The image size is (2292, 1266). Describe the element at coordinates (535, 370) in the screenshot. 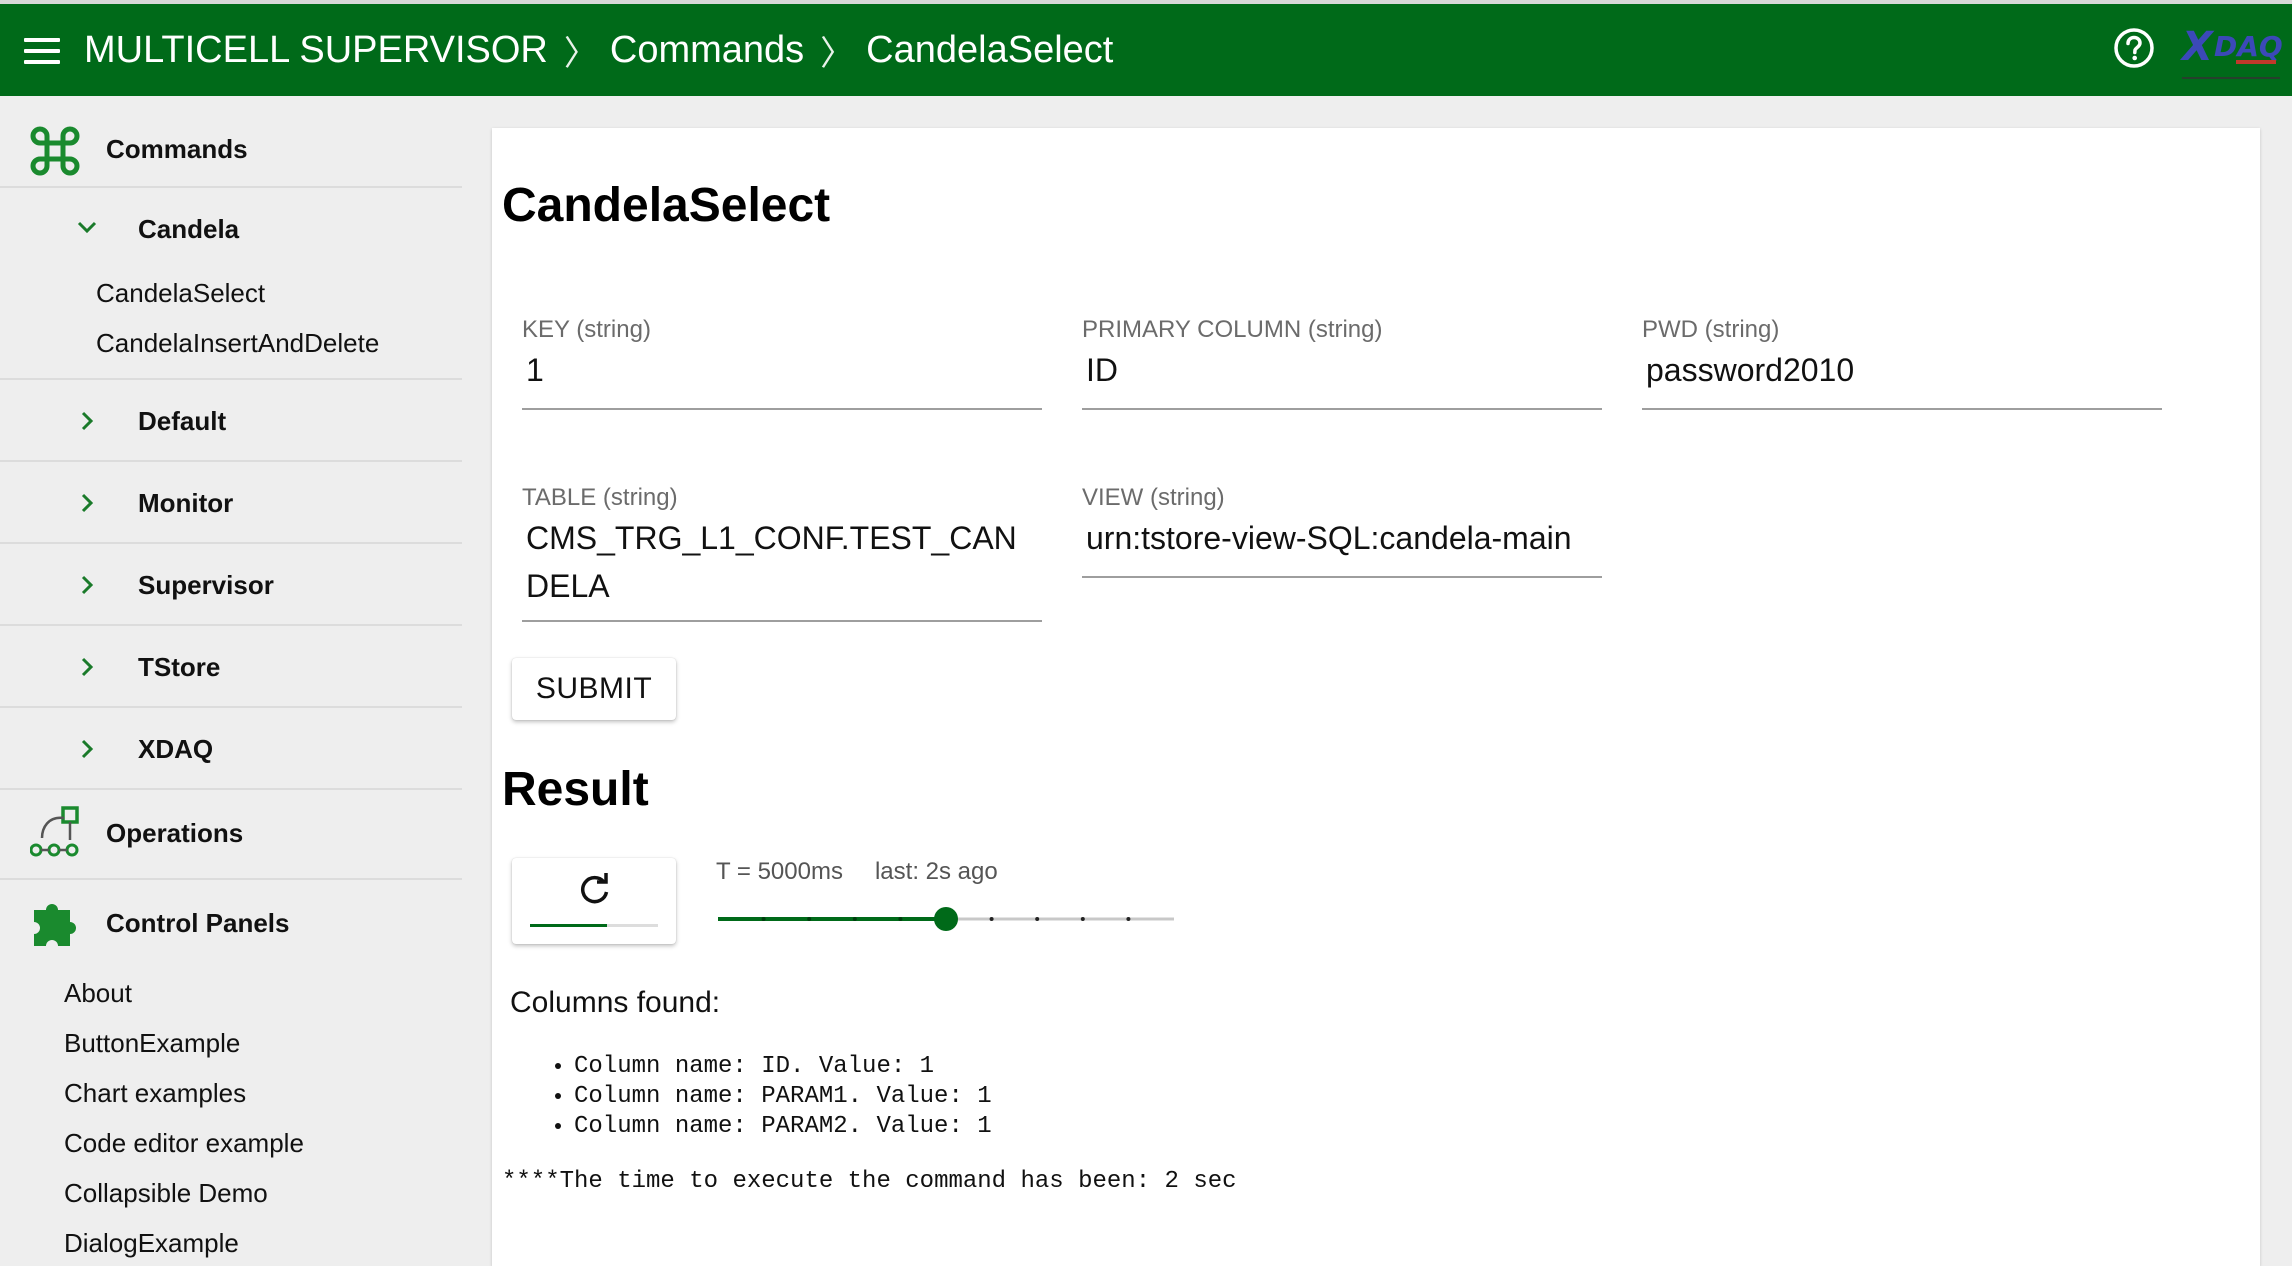

I see `key-input: 1` at that location.